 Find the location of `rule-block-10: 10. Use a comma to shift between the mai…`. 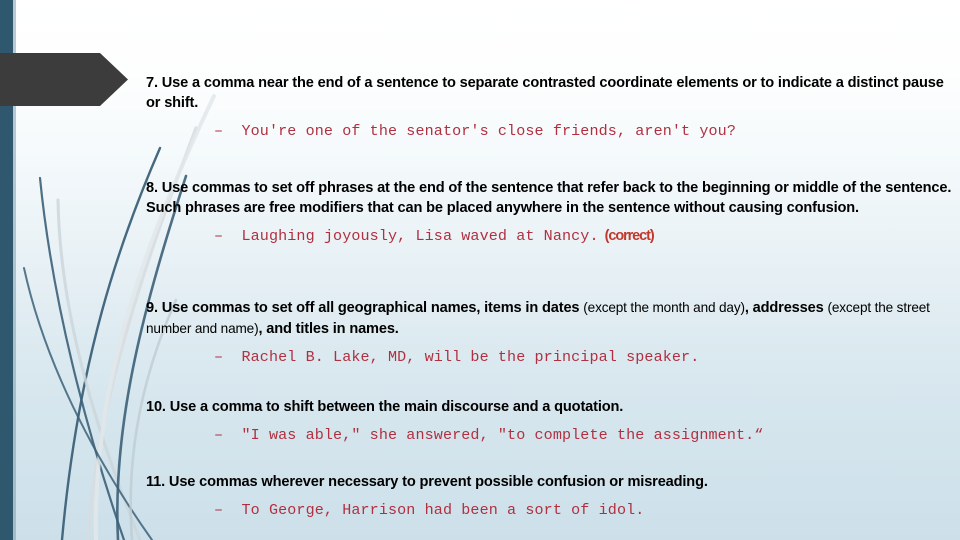

rule-block-10: 10. Use a comma to shift between the mai… is located at coordinates (551, 421).